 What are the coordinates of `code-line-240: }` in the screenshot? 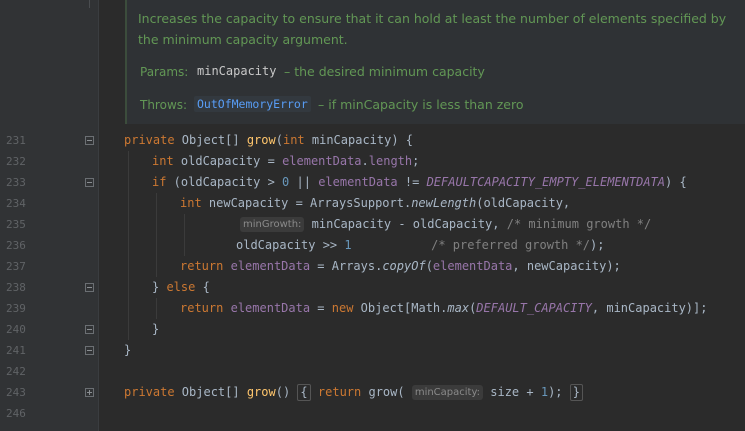 It's located at (155, 329).